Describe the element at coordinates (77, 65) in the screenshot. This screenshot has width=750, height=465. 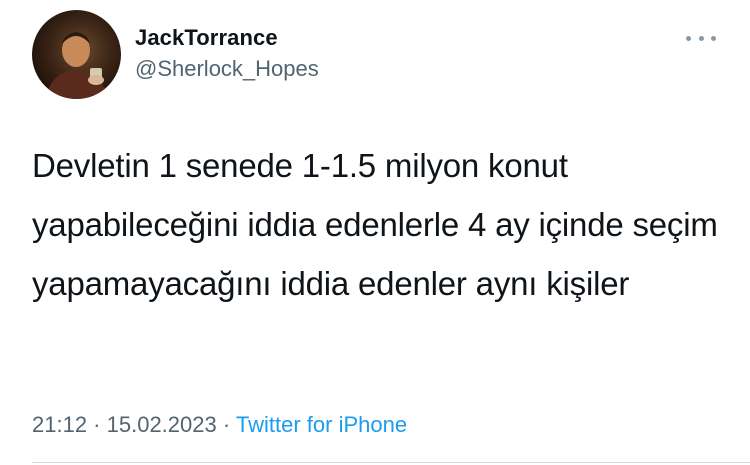
I see `profile-photo-icon` at that location.